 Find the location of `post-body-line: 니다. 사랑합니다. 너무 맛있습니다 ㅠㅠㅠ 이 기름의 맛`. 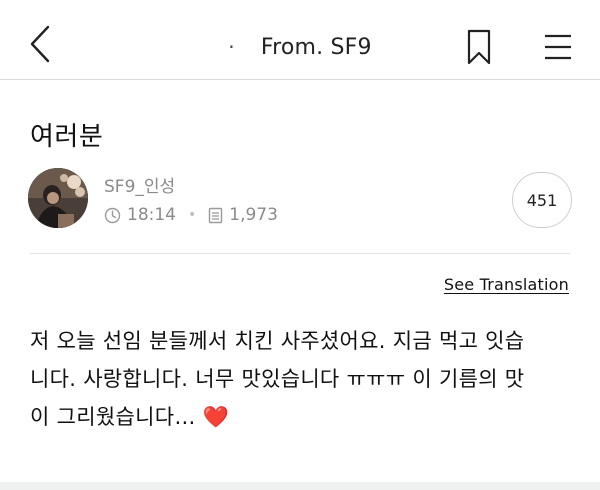

post-body-line: 니다. 사랑합니다. 너무 맛있습니다 ㅠㅠㅠ 이 기름의 맛 is located at coordinates (277, 379).